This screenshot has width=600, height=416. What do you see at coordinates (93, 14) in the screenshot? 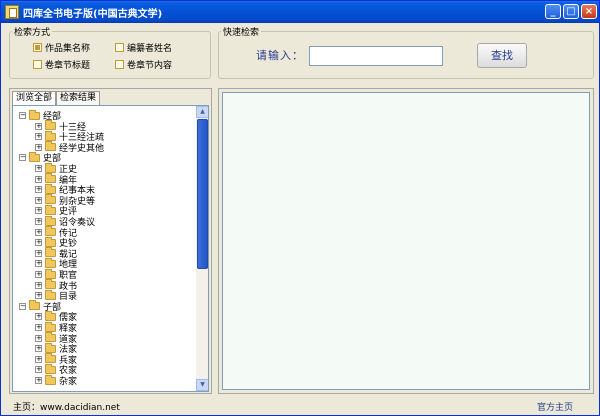
I see `window-title: 四库全书电子版(中国古典文学)` at bounding box center [93, 14].